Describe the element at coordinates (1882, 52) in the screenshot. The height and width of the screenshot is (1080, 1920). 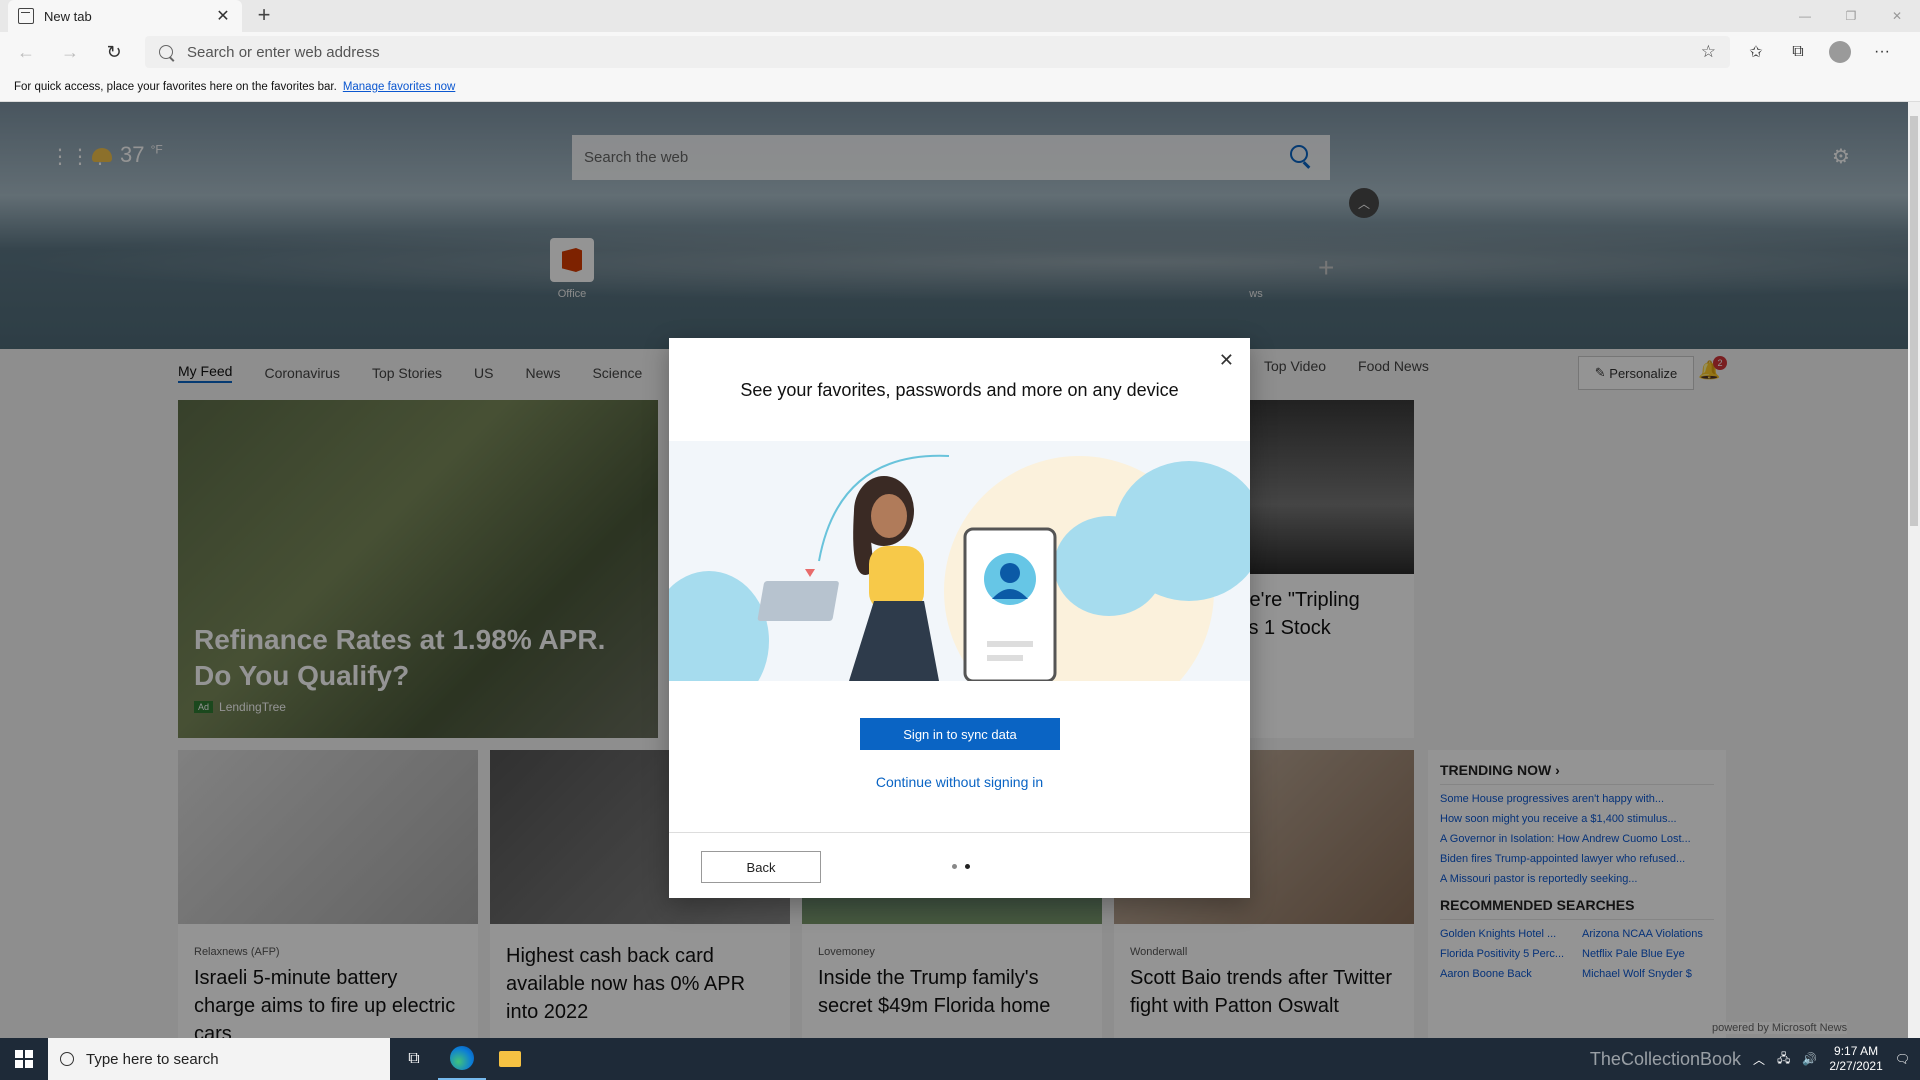
I see `more-menu-icon: ···` at that location.